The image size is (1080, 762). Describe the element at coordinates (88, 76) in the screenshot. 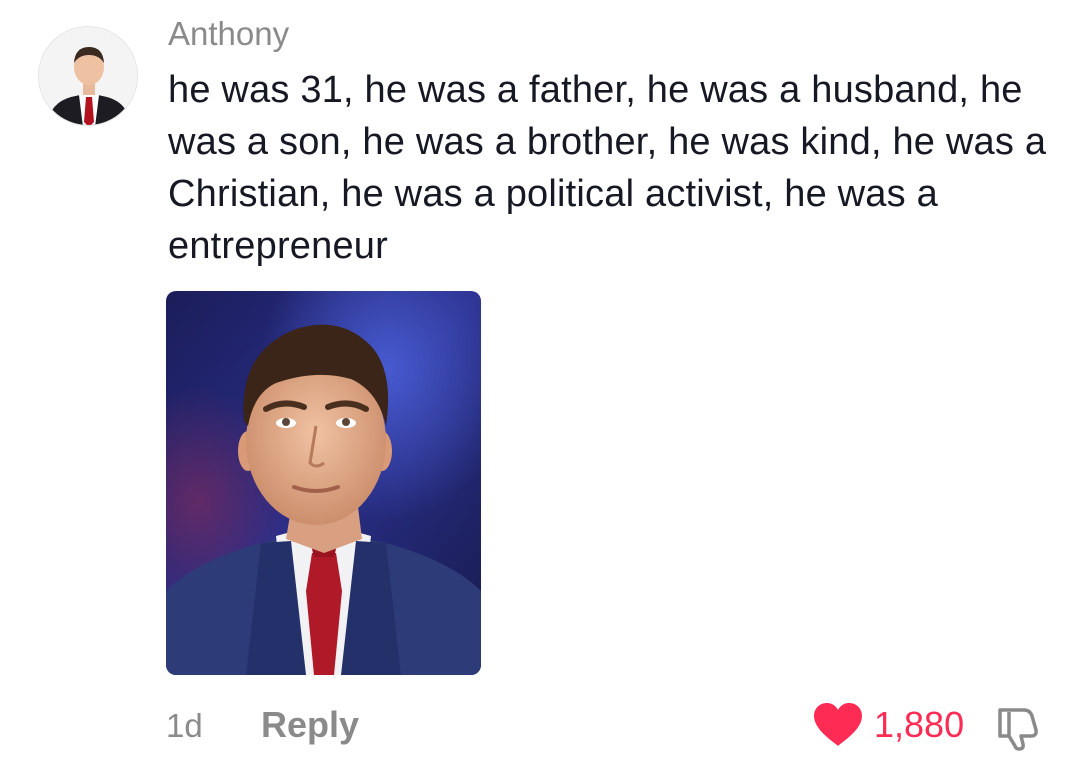

I see `avatar` at that location.